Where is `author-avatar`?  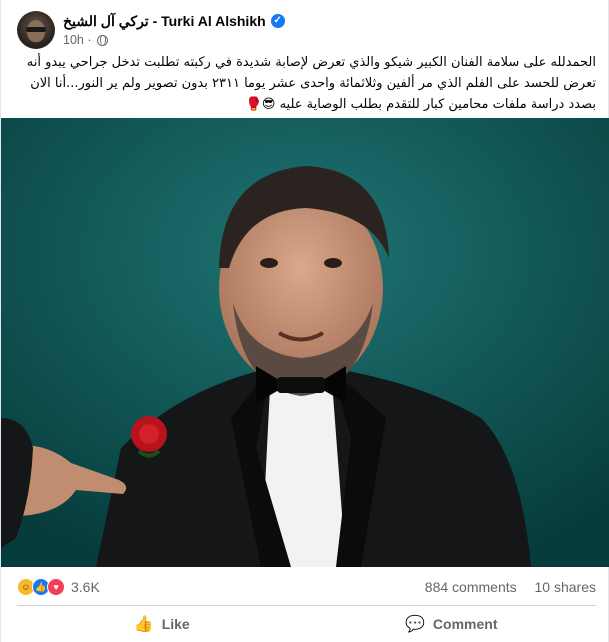
author-avatar is located at coordinates (36, 30).